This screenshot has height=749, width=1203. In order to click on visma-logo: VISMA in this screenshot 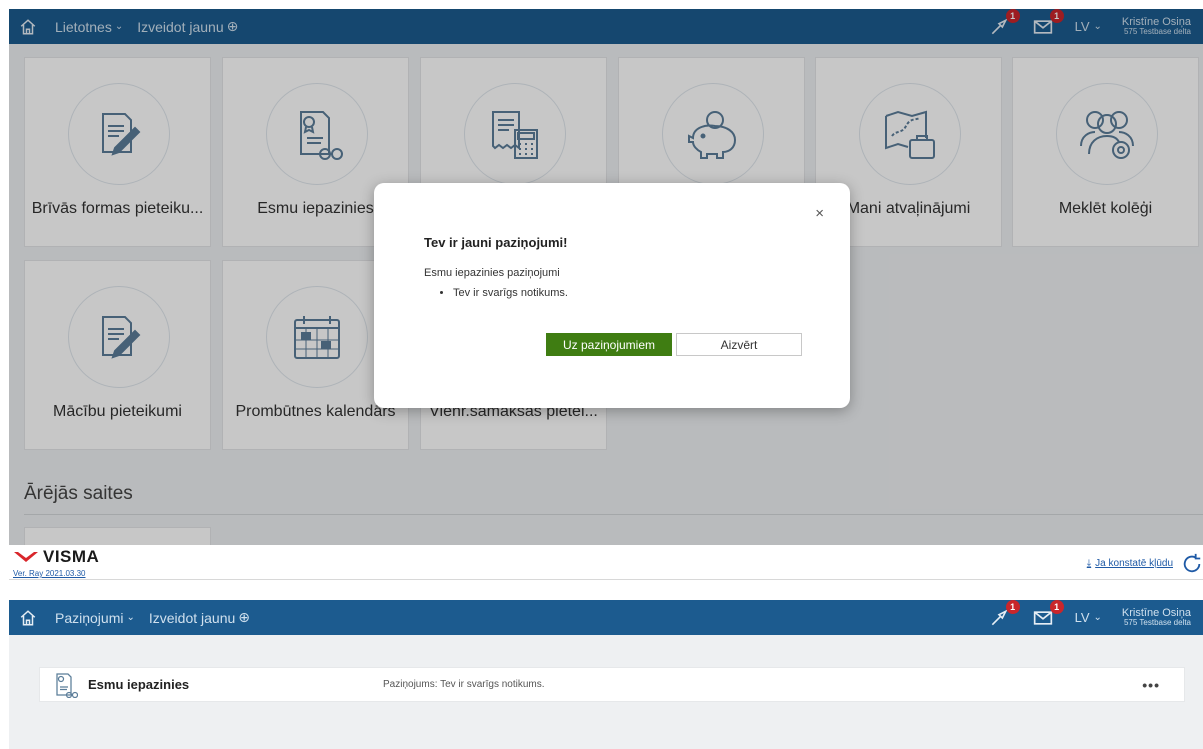, I will do `click(56, 557)`.